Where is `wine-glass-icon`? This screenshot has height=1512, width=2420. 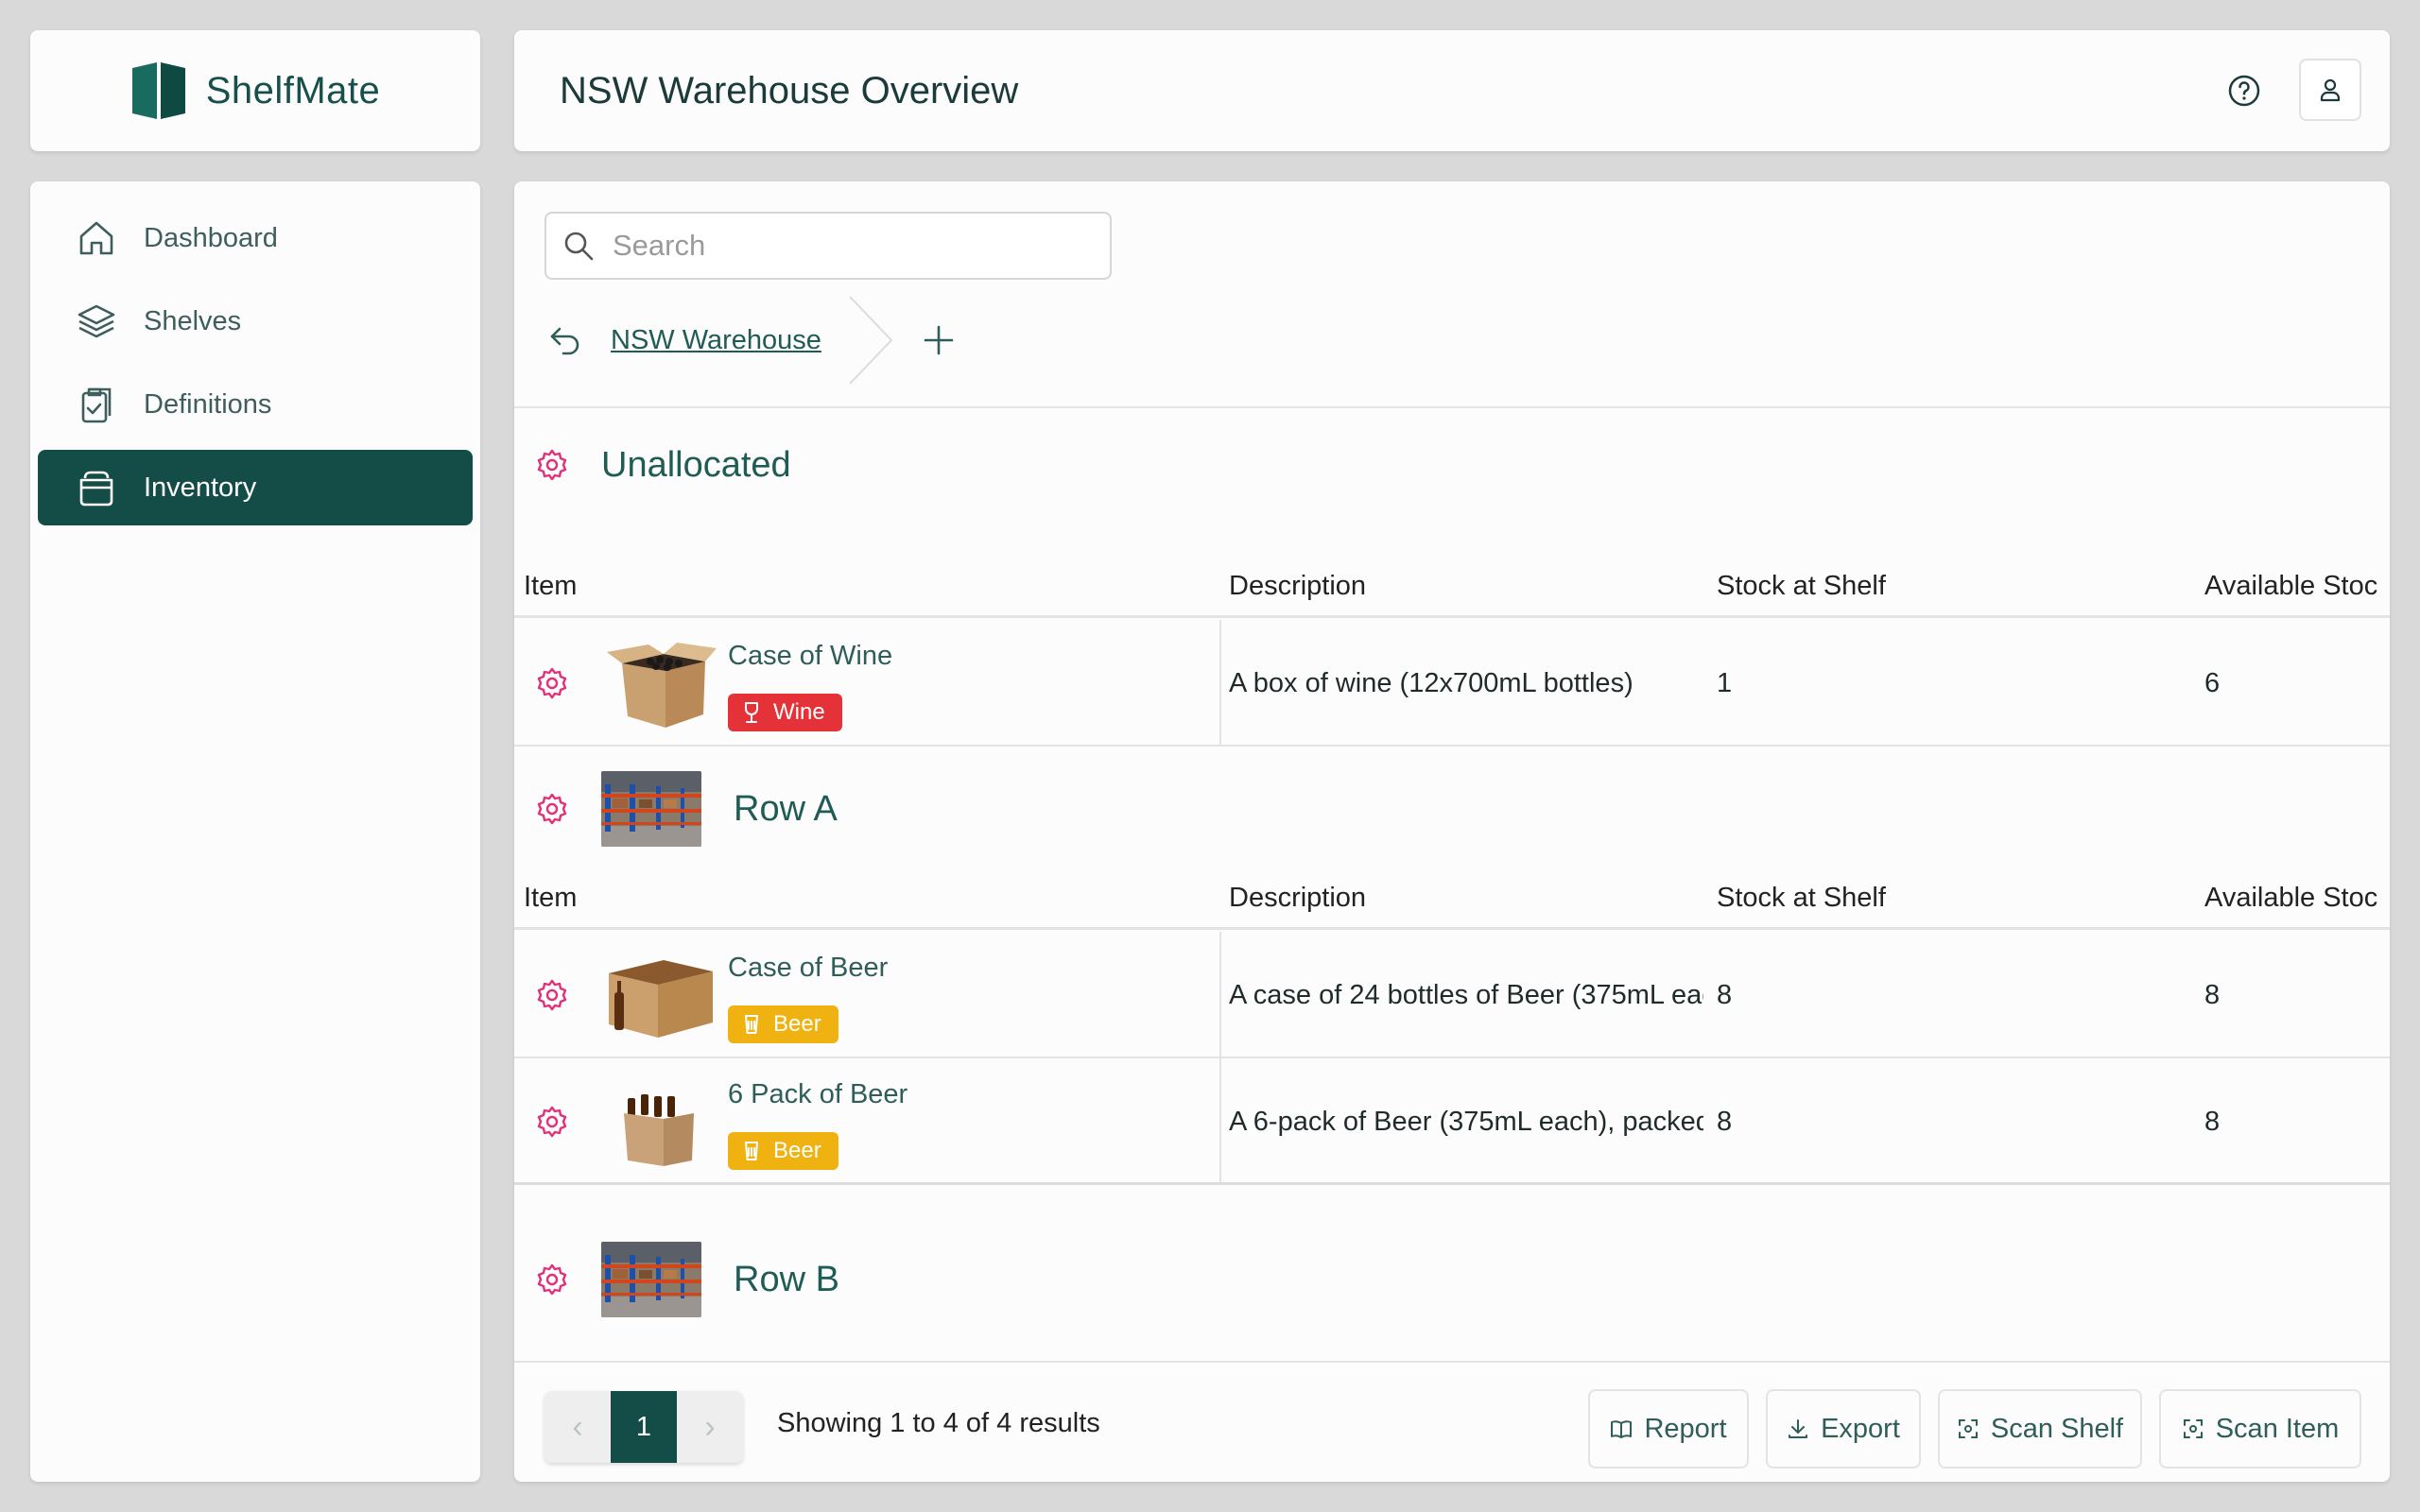
wine-glass-icon is located at coordinates (751, 712).